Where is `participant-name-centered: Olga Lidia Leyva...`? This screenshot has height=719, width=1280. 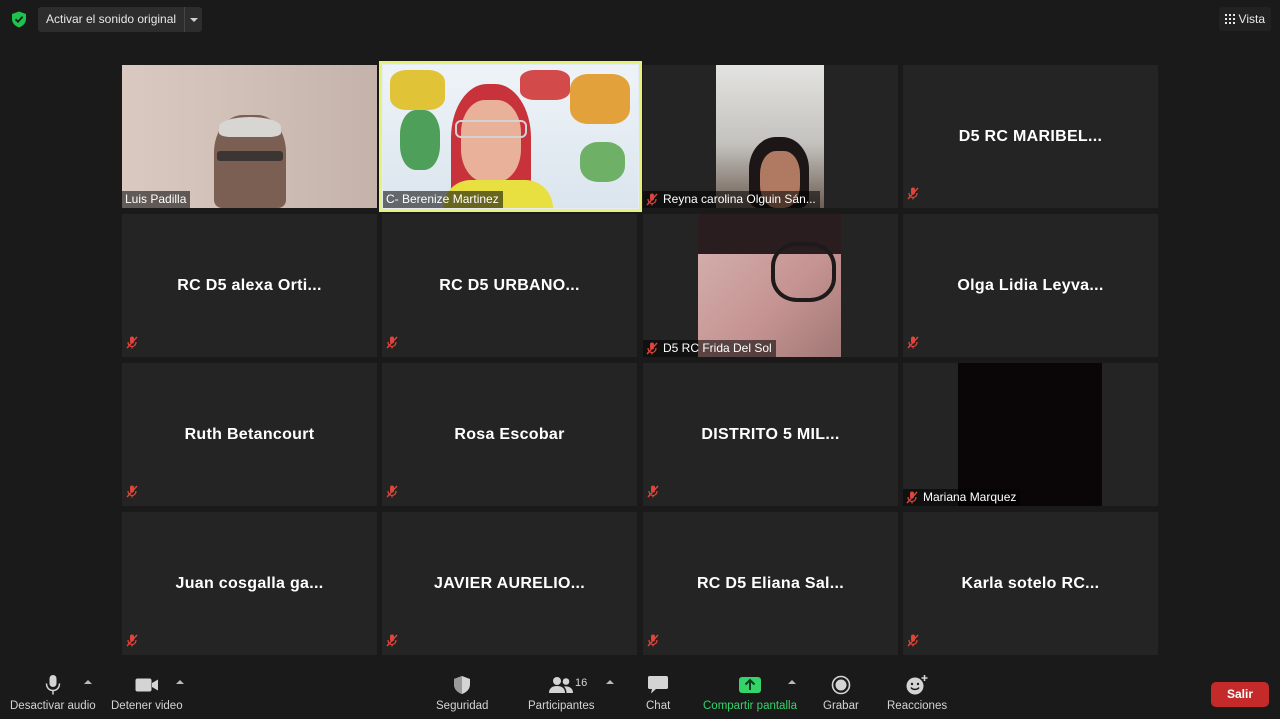 participant-name-centered: Olga Lidia Leyva... is located at coordinates (1030, 285).